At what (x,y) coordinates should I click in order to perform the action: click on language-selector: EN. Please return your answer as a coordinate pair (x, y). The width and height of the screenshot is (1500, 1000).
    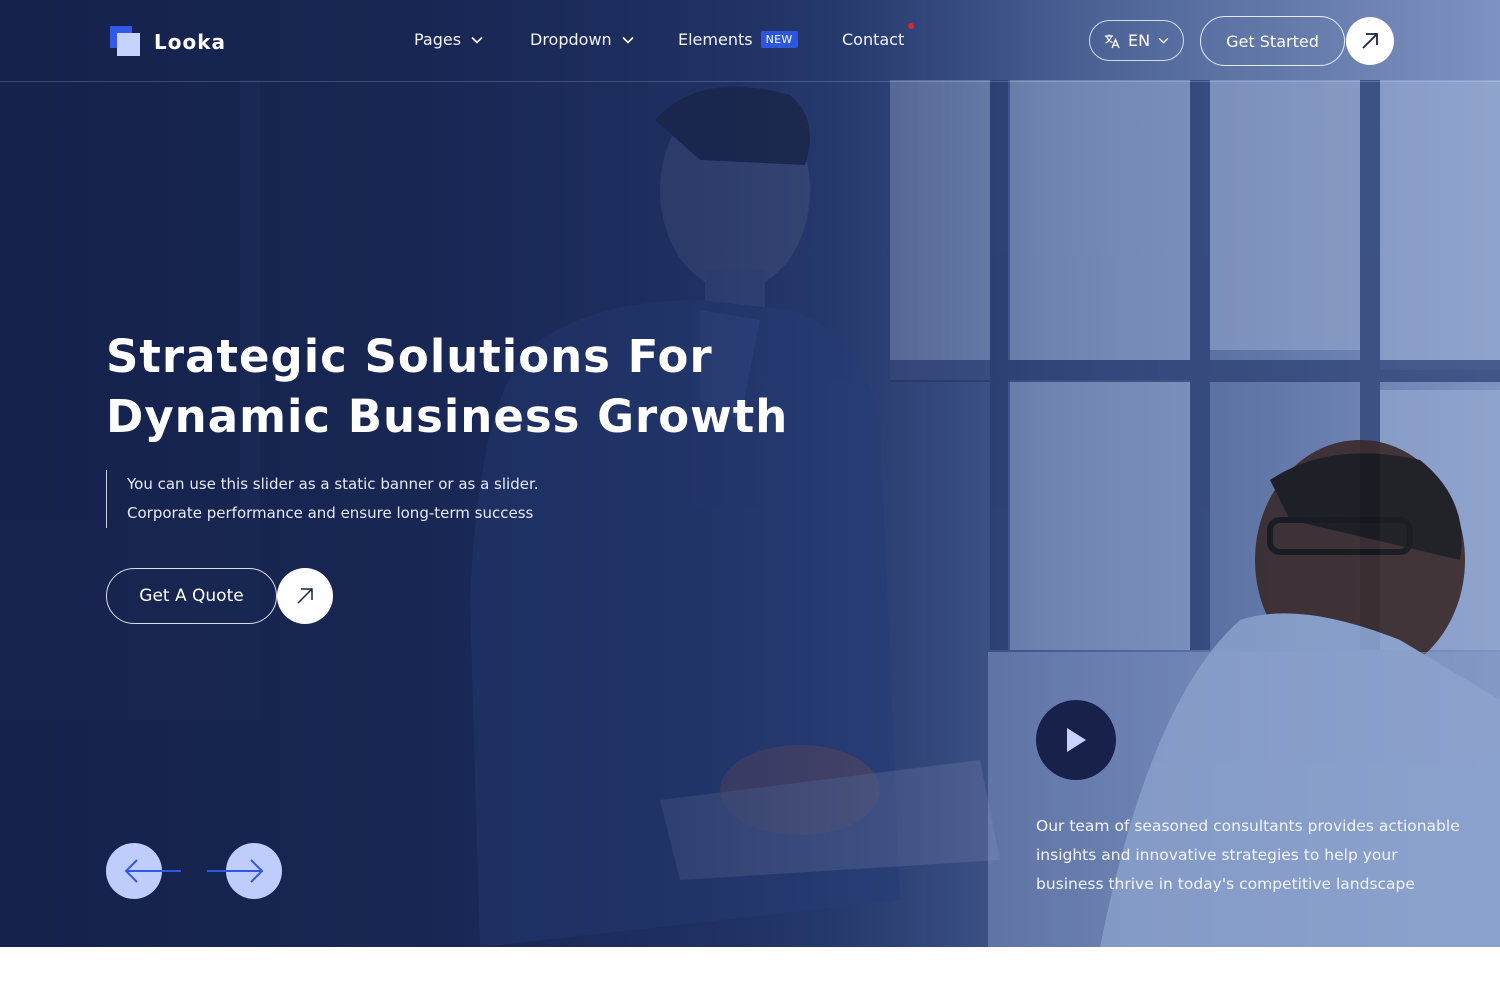
    Looking at the image, I should click on (1136, 40).